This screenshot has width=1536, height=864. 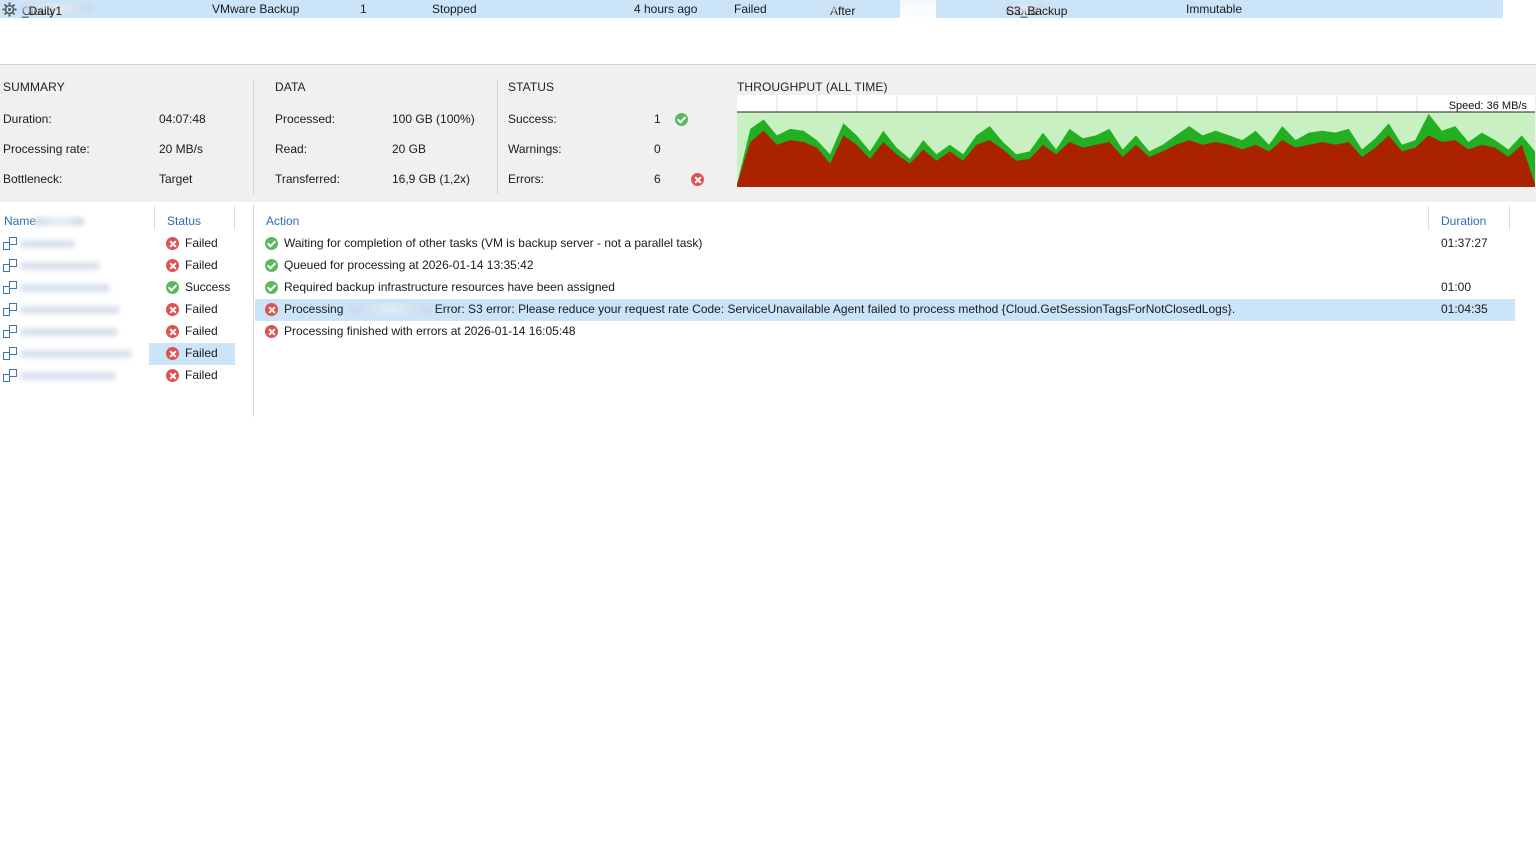 What do you see at coordinates (305, 119) in the screenshot?
I see `processed-label: Processed:` at bounding box center [305, 119].